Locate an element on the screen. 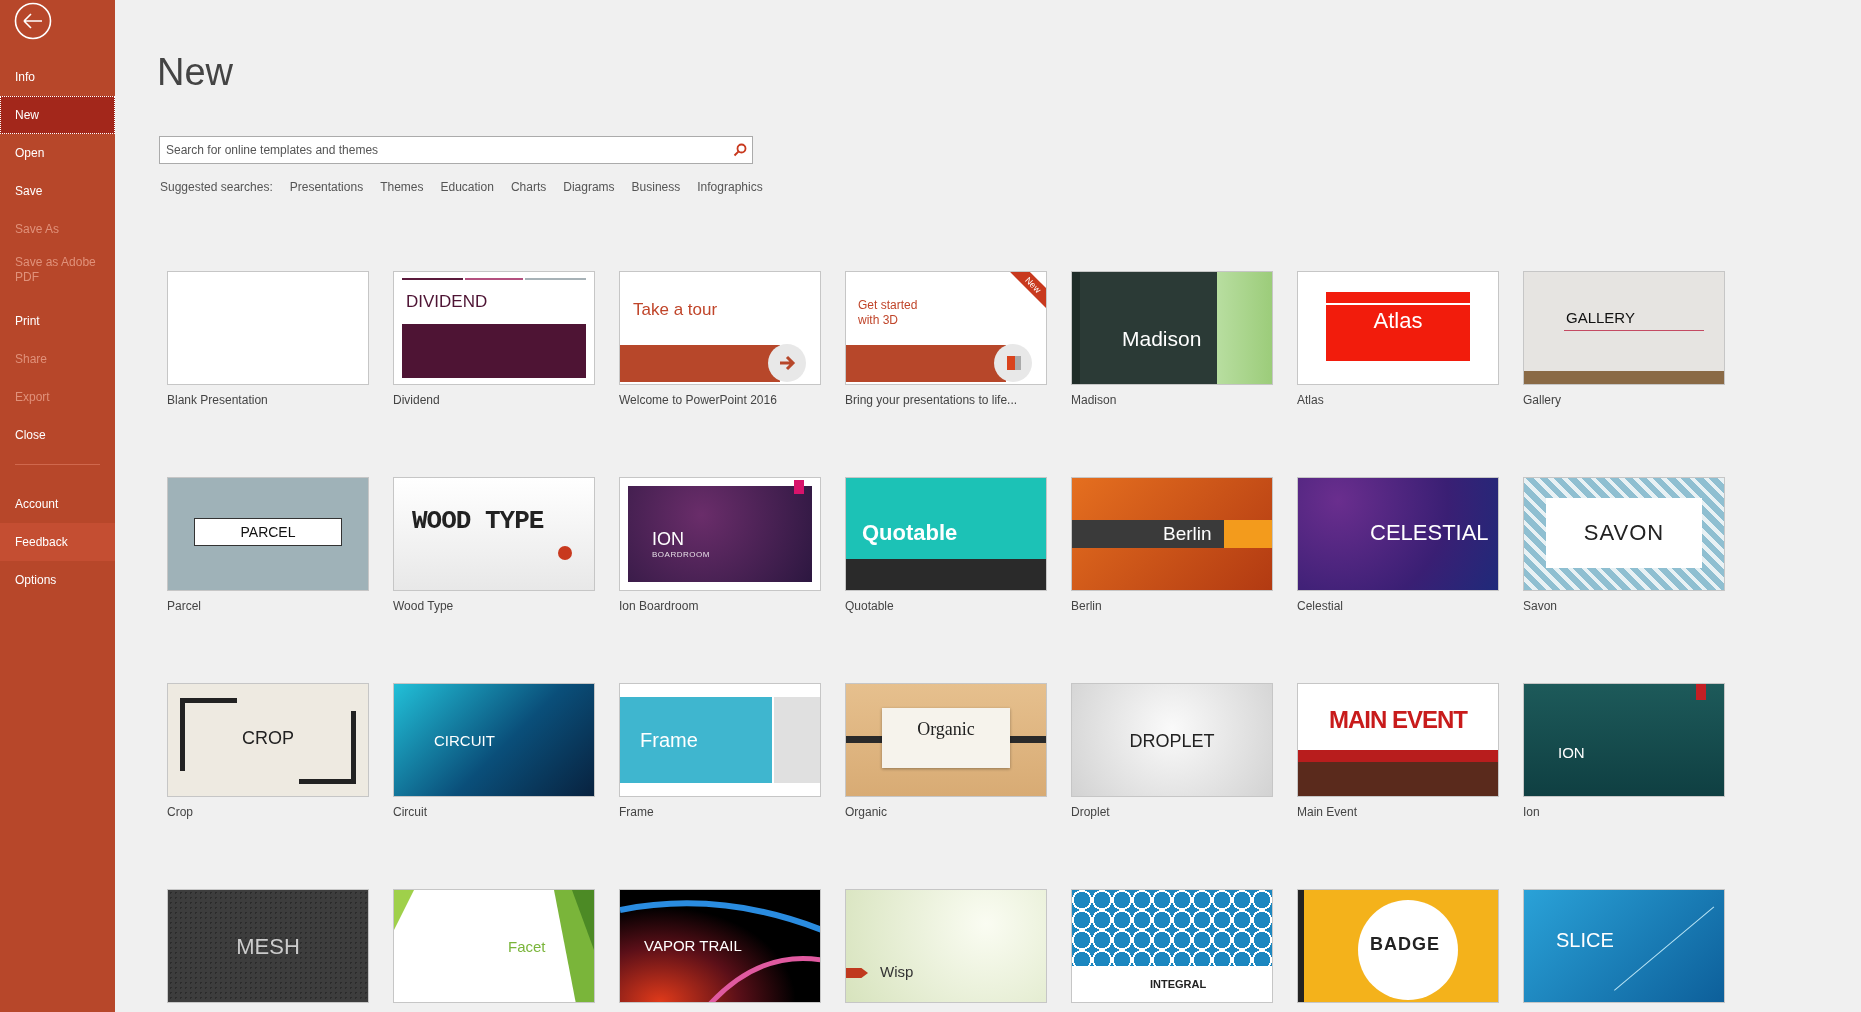  sidebar-item: Print is located at coordinates (57, 321).